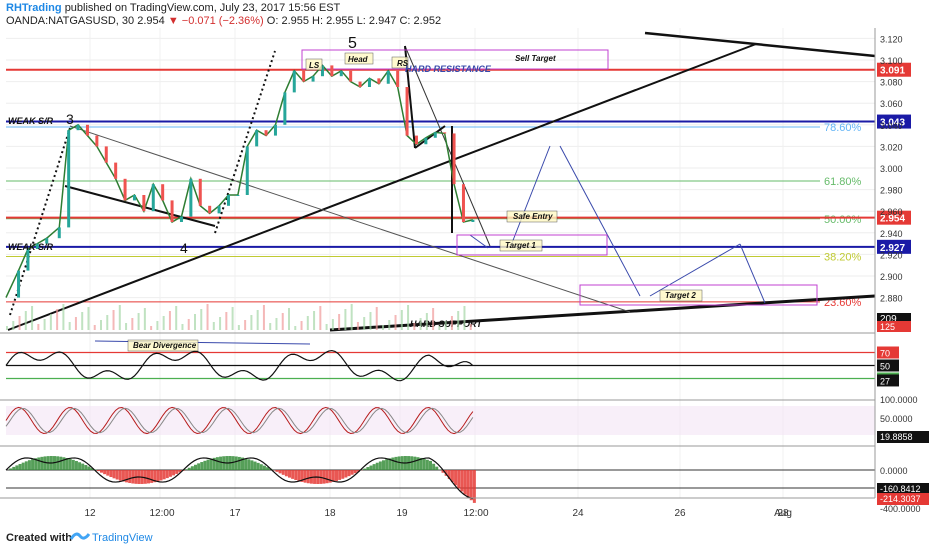  What do you see at coordinates (475, 513) in the screenshot?
I see `time-tick-label: 12:00` at bounding box center [475, 513].